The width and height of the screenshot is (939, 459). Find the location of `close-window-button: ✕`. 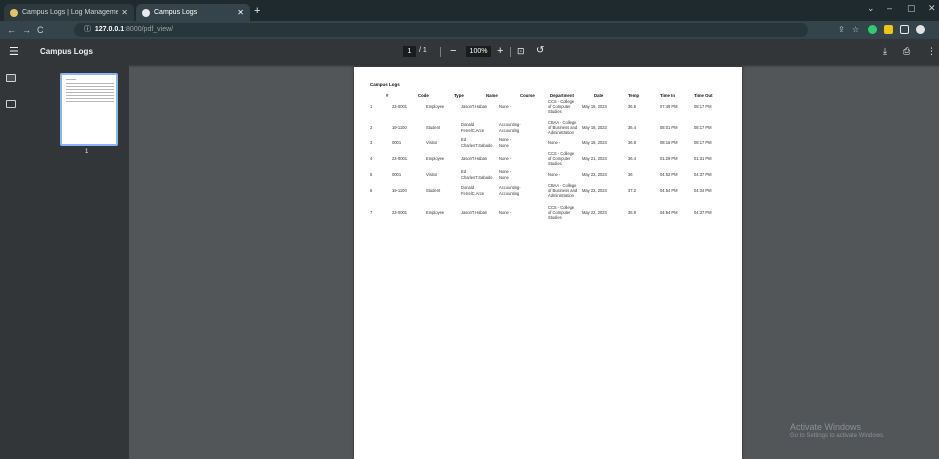

close-window-button: ✕ is located at coordinates (932, 8).